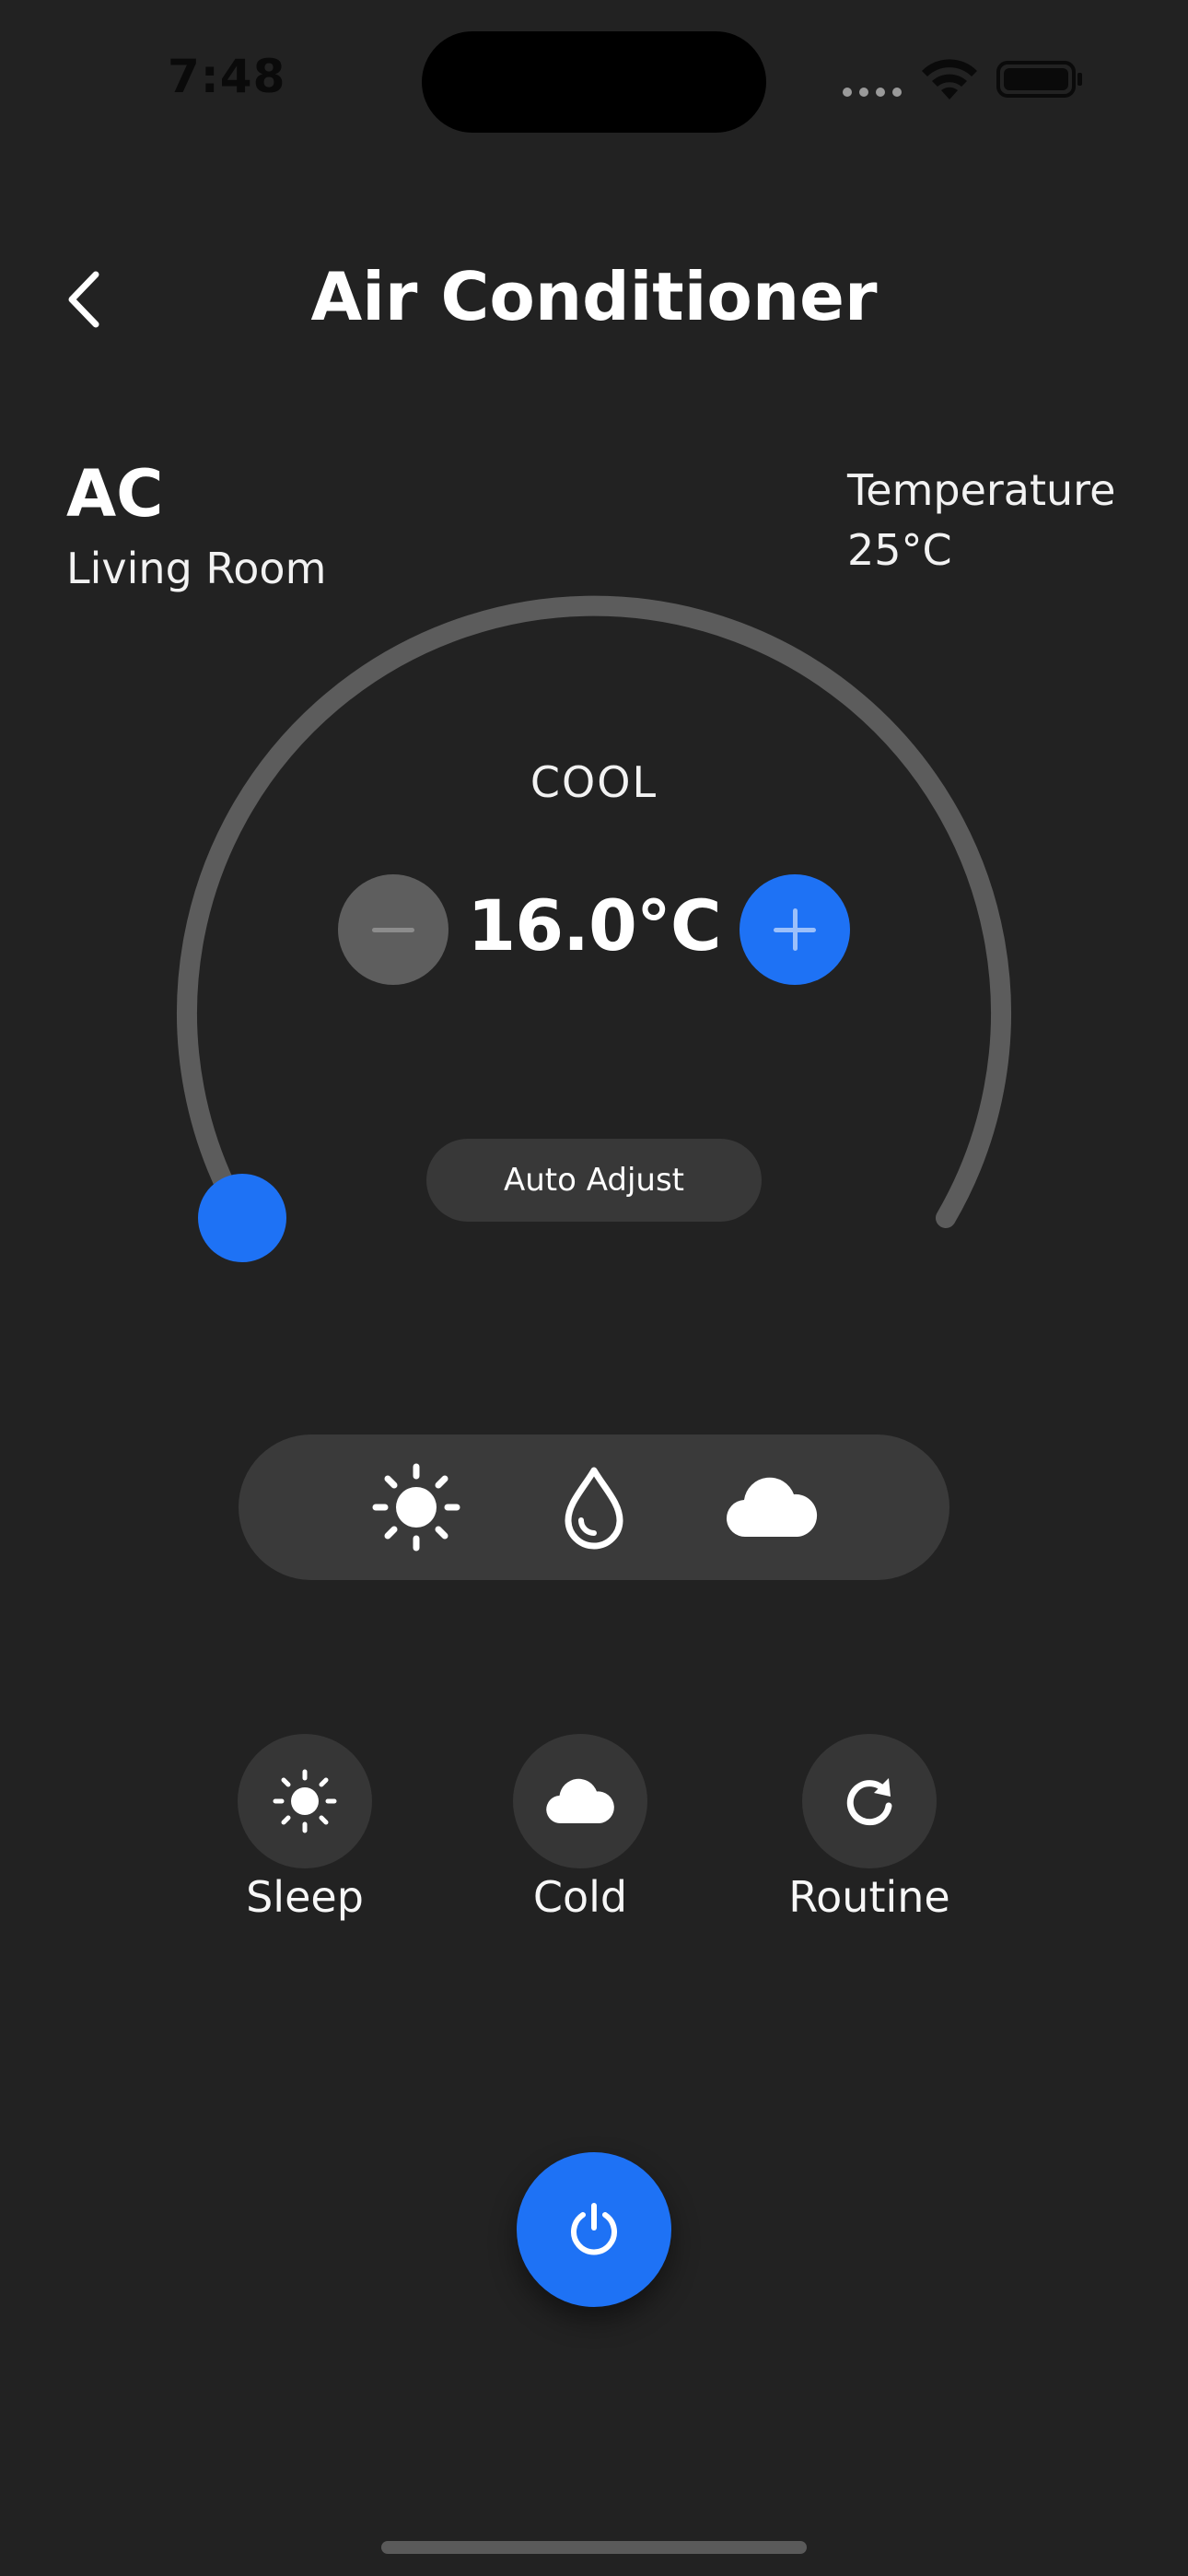 The width and height of the screenshot is (1188, 2576). I want to click on cold-label: Cold, so click(580, 1897).